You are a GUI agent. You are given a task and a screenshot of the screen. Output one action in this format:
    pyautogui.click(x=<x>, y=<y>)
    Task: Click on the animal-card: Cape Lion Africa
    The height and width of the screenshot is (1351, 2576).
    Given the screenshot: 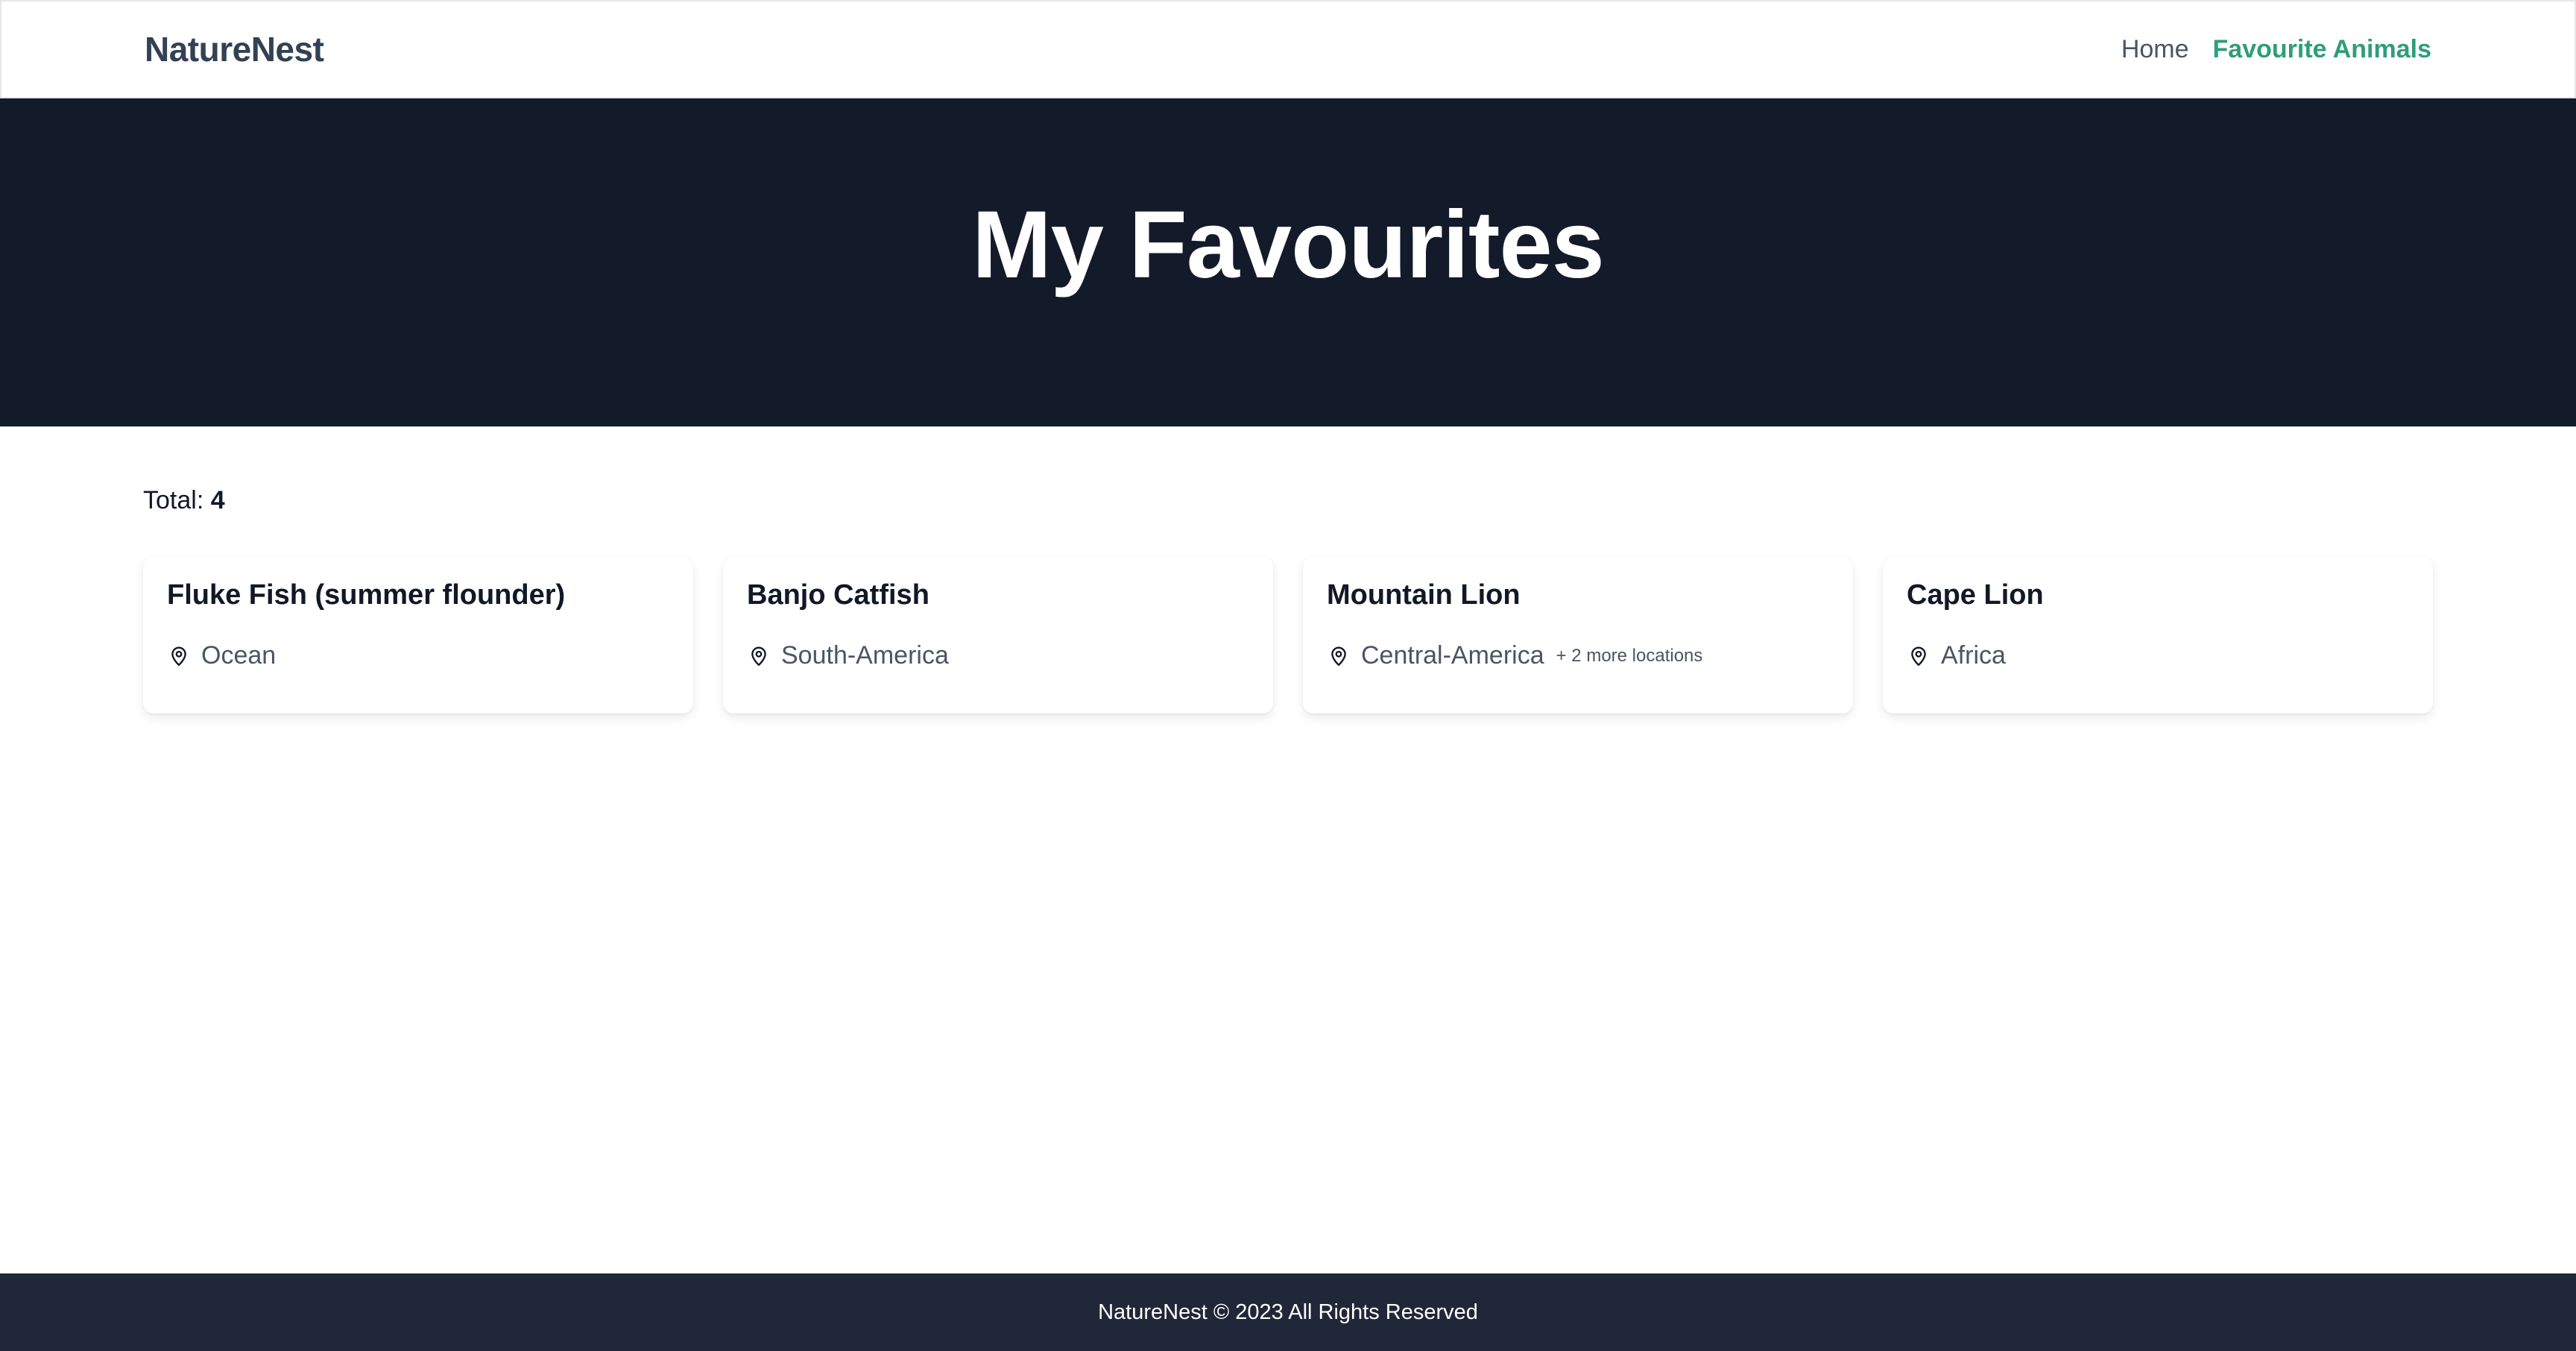 What is the action you would take?
    pyautogui.click(x=2158, y=635)
    